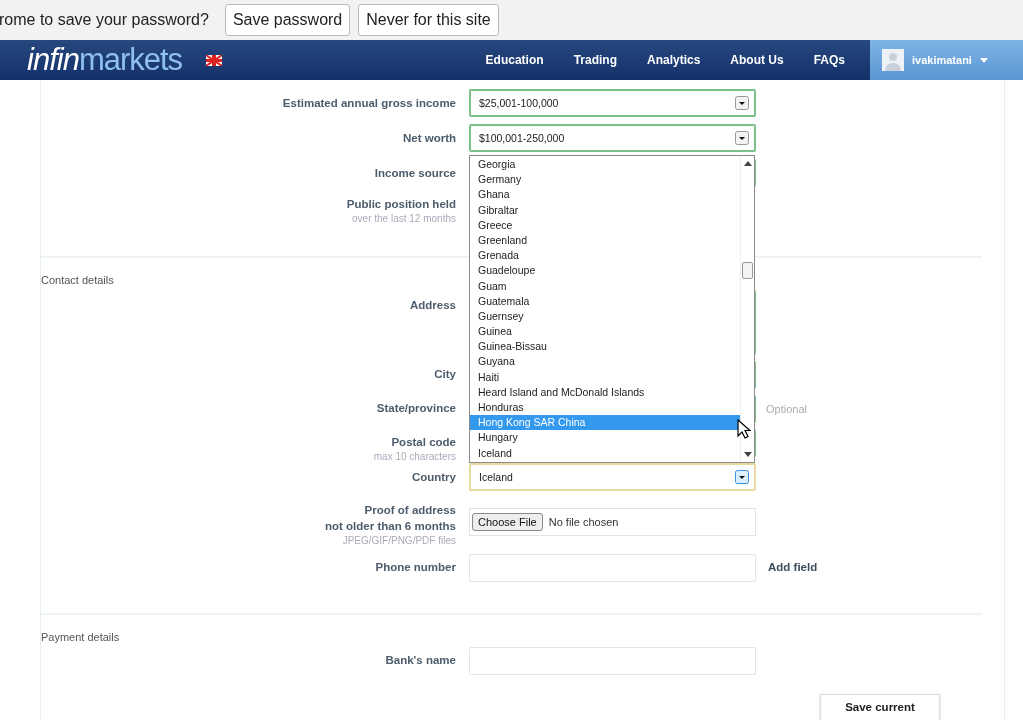 This screenshot has width=1023, height=720. I want to click on field-label: Phone number, so click(415, 567).